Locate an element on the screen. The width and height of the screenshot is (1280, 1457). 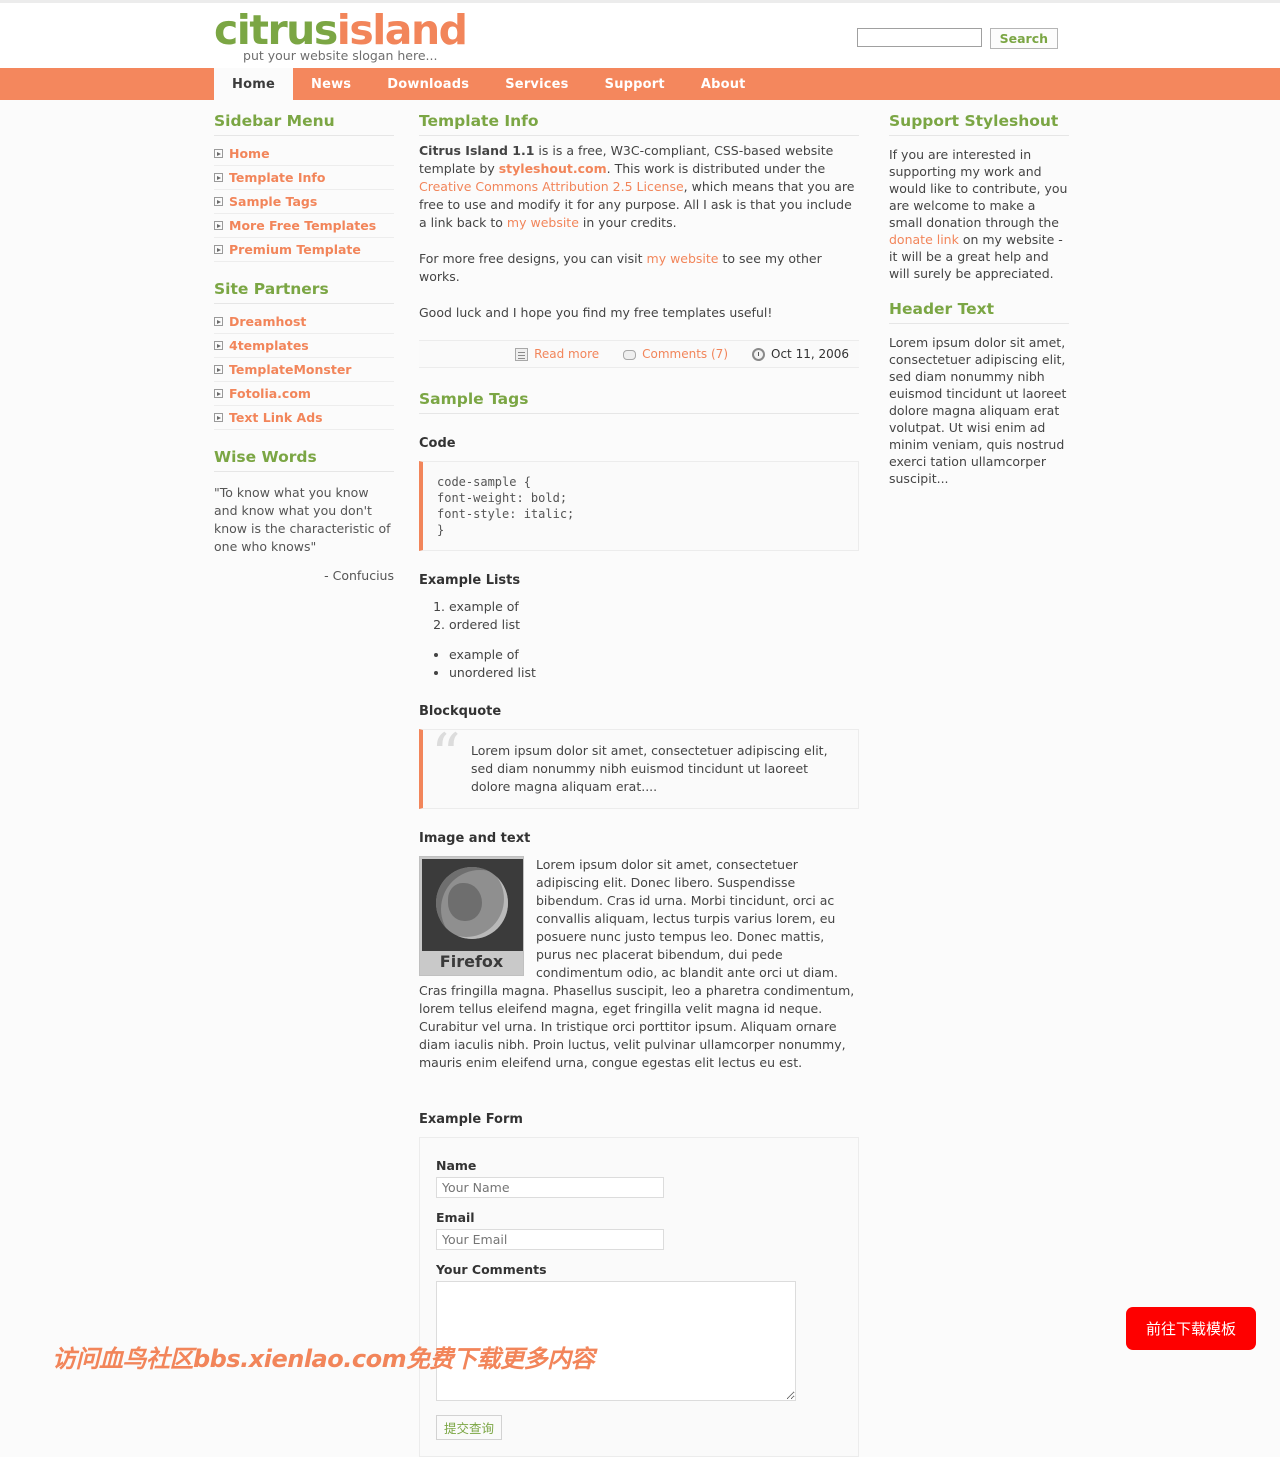
firefox-logo-image: Firefox is located at coordinates (471, 916).